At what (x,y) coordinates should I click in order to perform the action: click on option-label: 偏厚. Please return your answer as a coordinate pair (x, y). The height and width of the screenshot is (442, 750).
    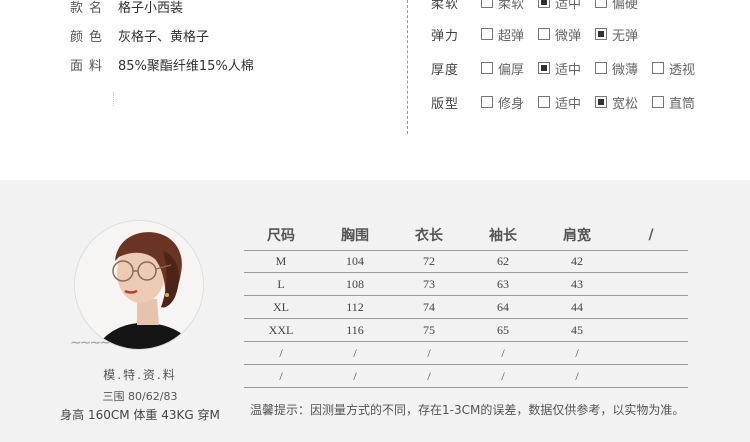
    Looking at the image, I should click on (511, 70).